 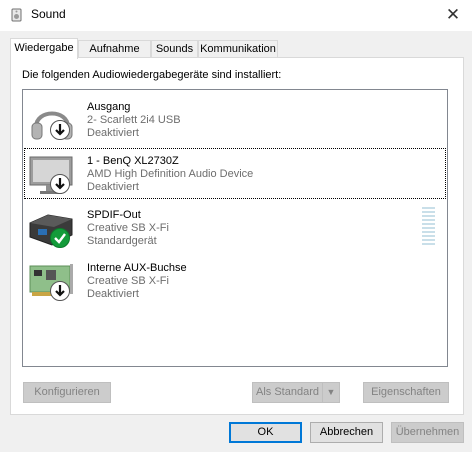 I want to click on device-name: Ausgang, so click(x=109, y=107).